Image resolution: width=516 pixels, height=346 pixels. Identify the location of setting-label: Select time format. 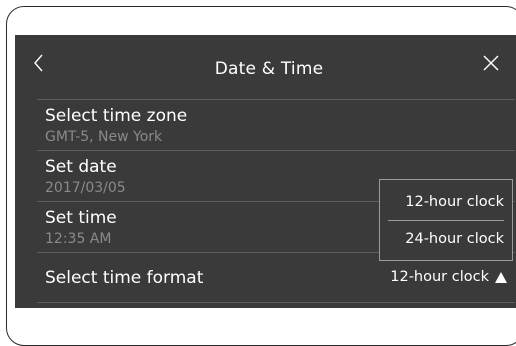
(124, 278).